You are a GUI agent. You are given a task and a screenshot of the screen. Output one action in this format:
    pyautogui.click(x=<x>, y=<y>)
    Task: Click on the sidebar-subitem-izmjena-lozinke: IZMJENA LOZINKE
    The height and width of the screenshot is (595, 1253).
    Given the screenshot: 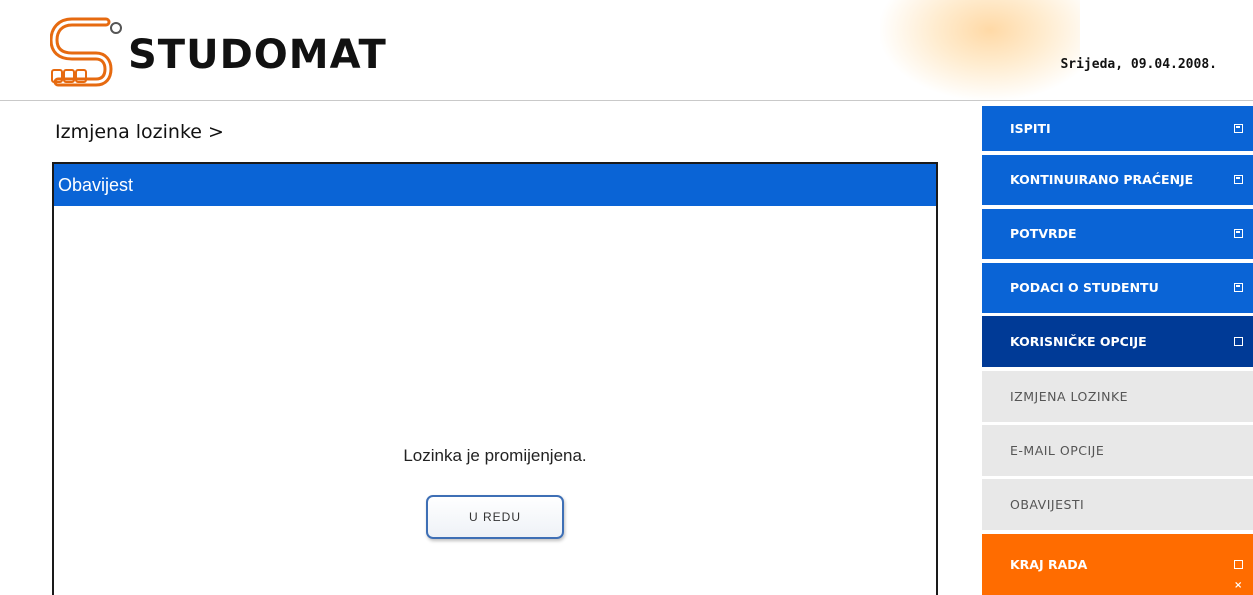 What is the action you would take?
    pyautogui.click(x=1117, y=396)
    